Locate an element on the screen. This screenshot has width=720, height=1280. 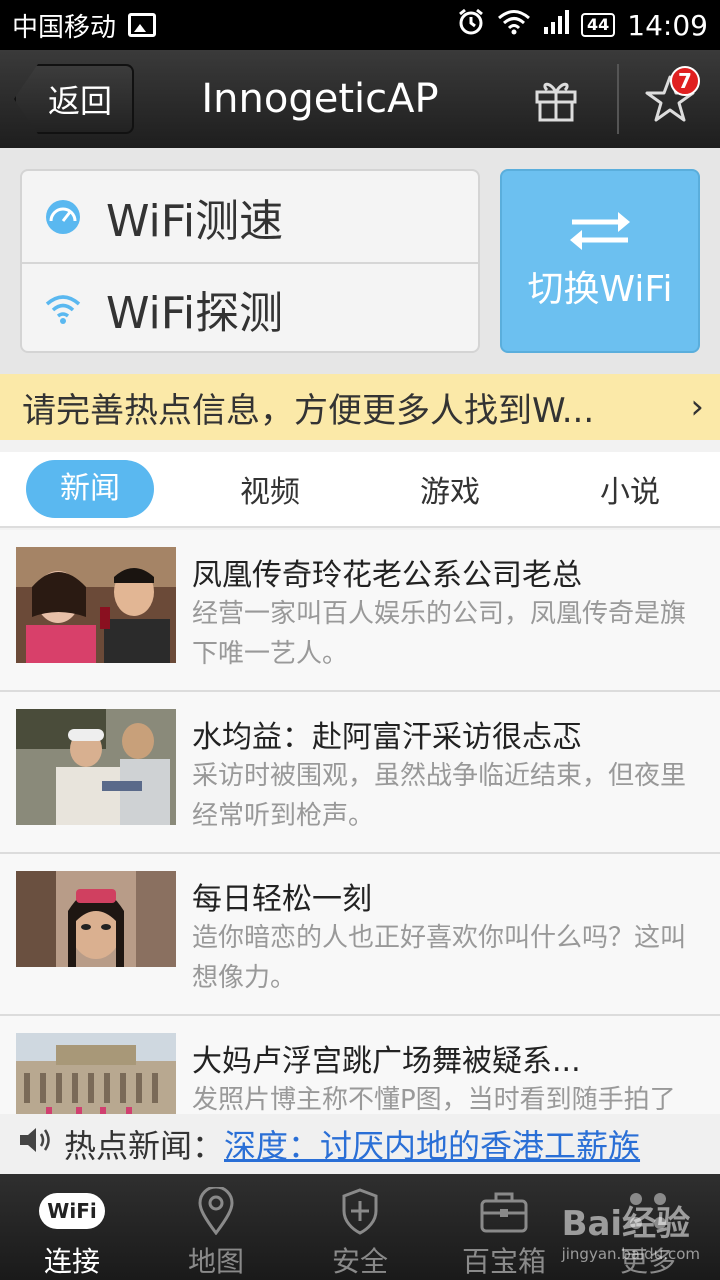
tab-label: 游戏 is located at coordinates (450, 492).